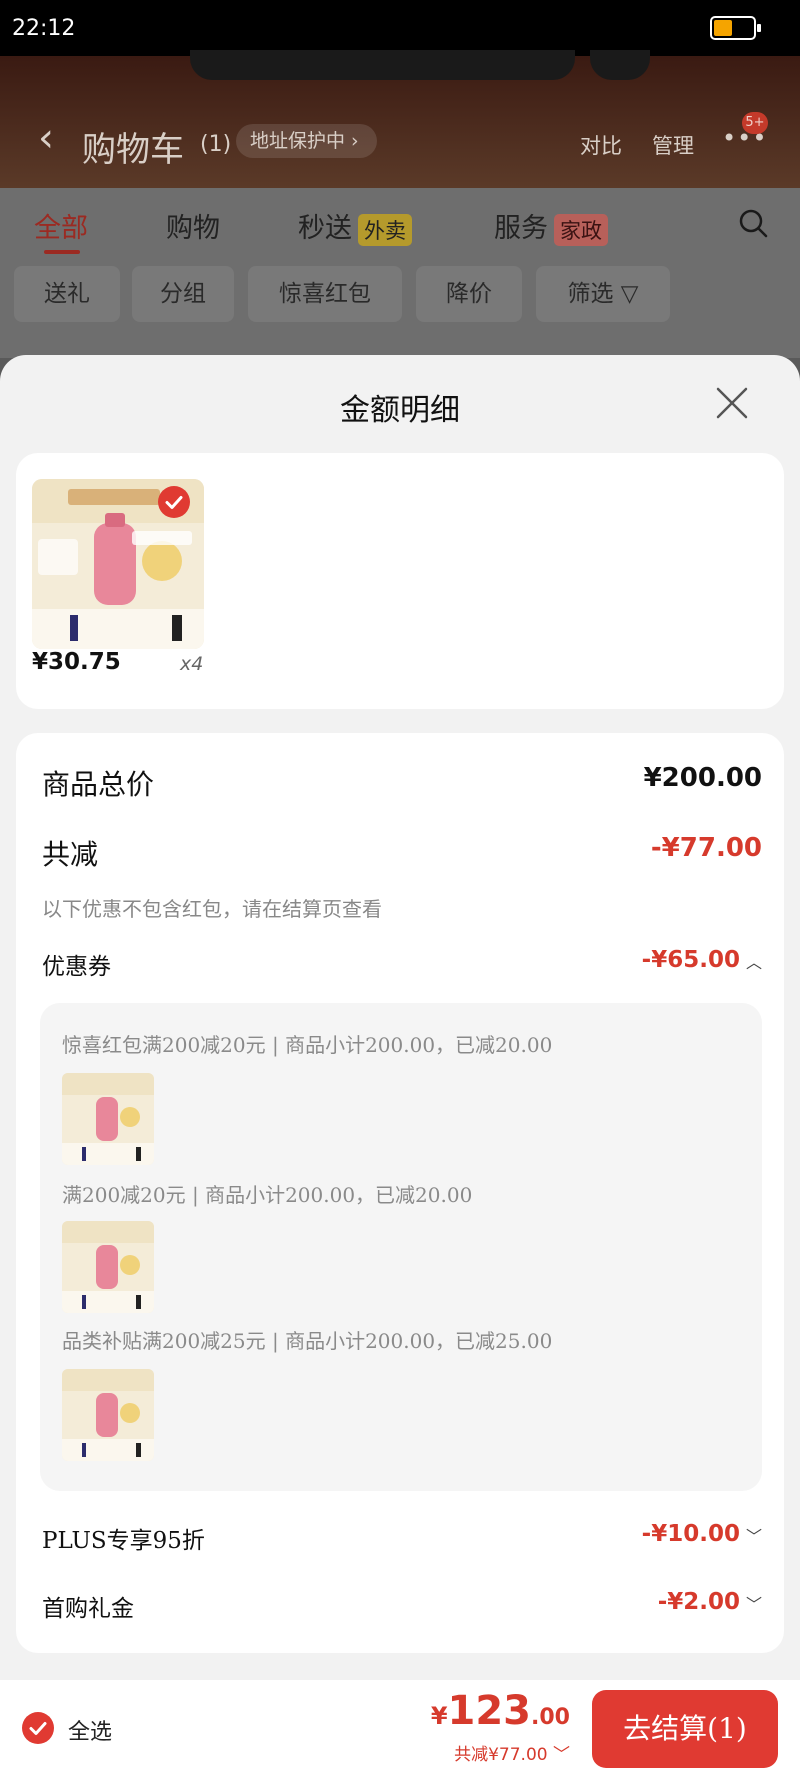 This screenshot has width=800, height=1777. What do you see at coordinates (400, 140) in the screenshot?
I see `cart-nav-bar: ‹ 购物车 (1) 地址保护中 › 对比 管理 ••• 5+` at bounding box center [400, 140].